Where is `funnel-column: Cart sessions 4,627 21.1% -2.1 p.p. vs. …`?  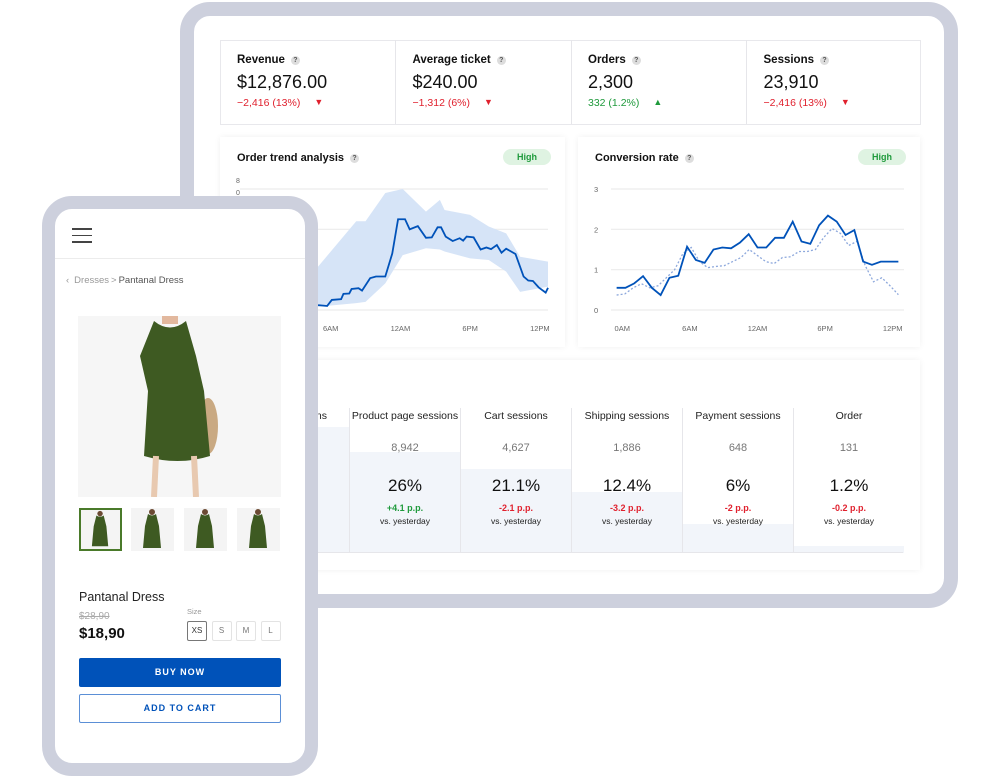 funnel-column: Cart sessions 4,627 21.1% -2.1 p.p. vs. … is located at coordinates (515, 480).